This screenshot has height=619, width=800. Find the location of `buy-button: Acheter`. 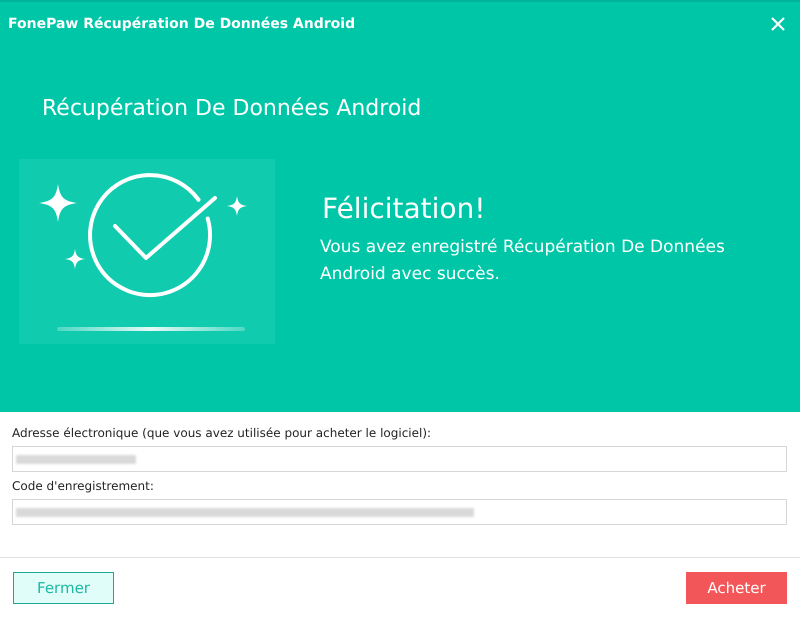

buy-button: Acheter is located at coordinates (736, 588).